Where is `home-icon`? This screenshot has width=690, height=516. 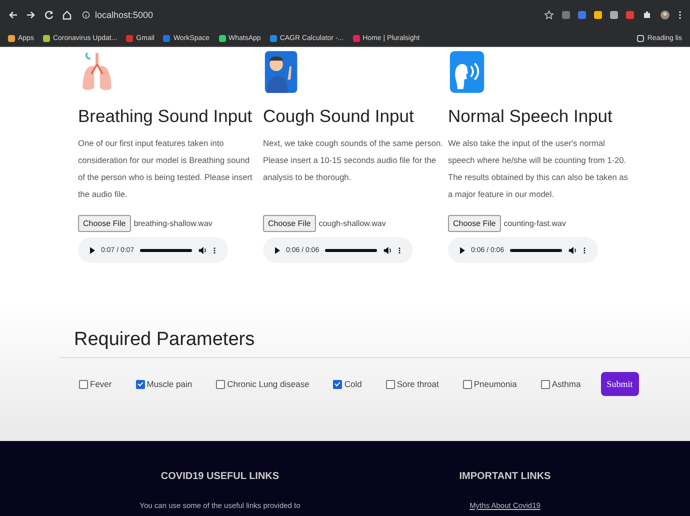
home-icon is located at coordinates (67, 15).